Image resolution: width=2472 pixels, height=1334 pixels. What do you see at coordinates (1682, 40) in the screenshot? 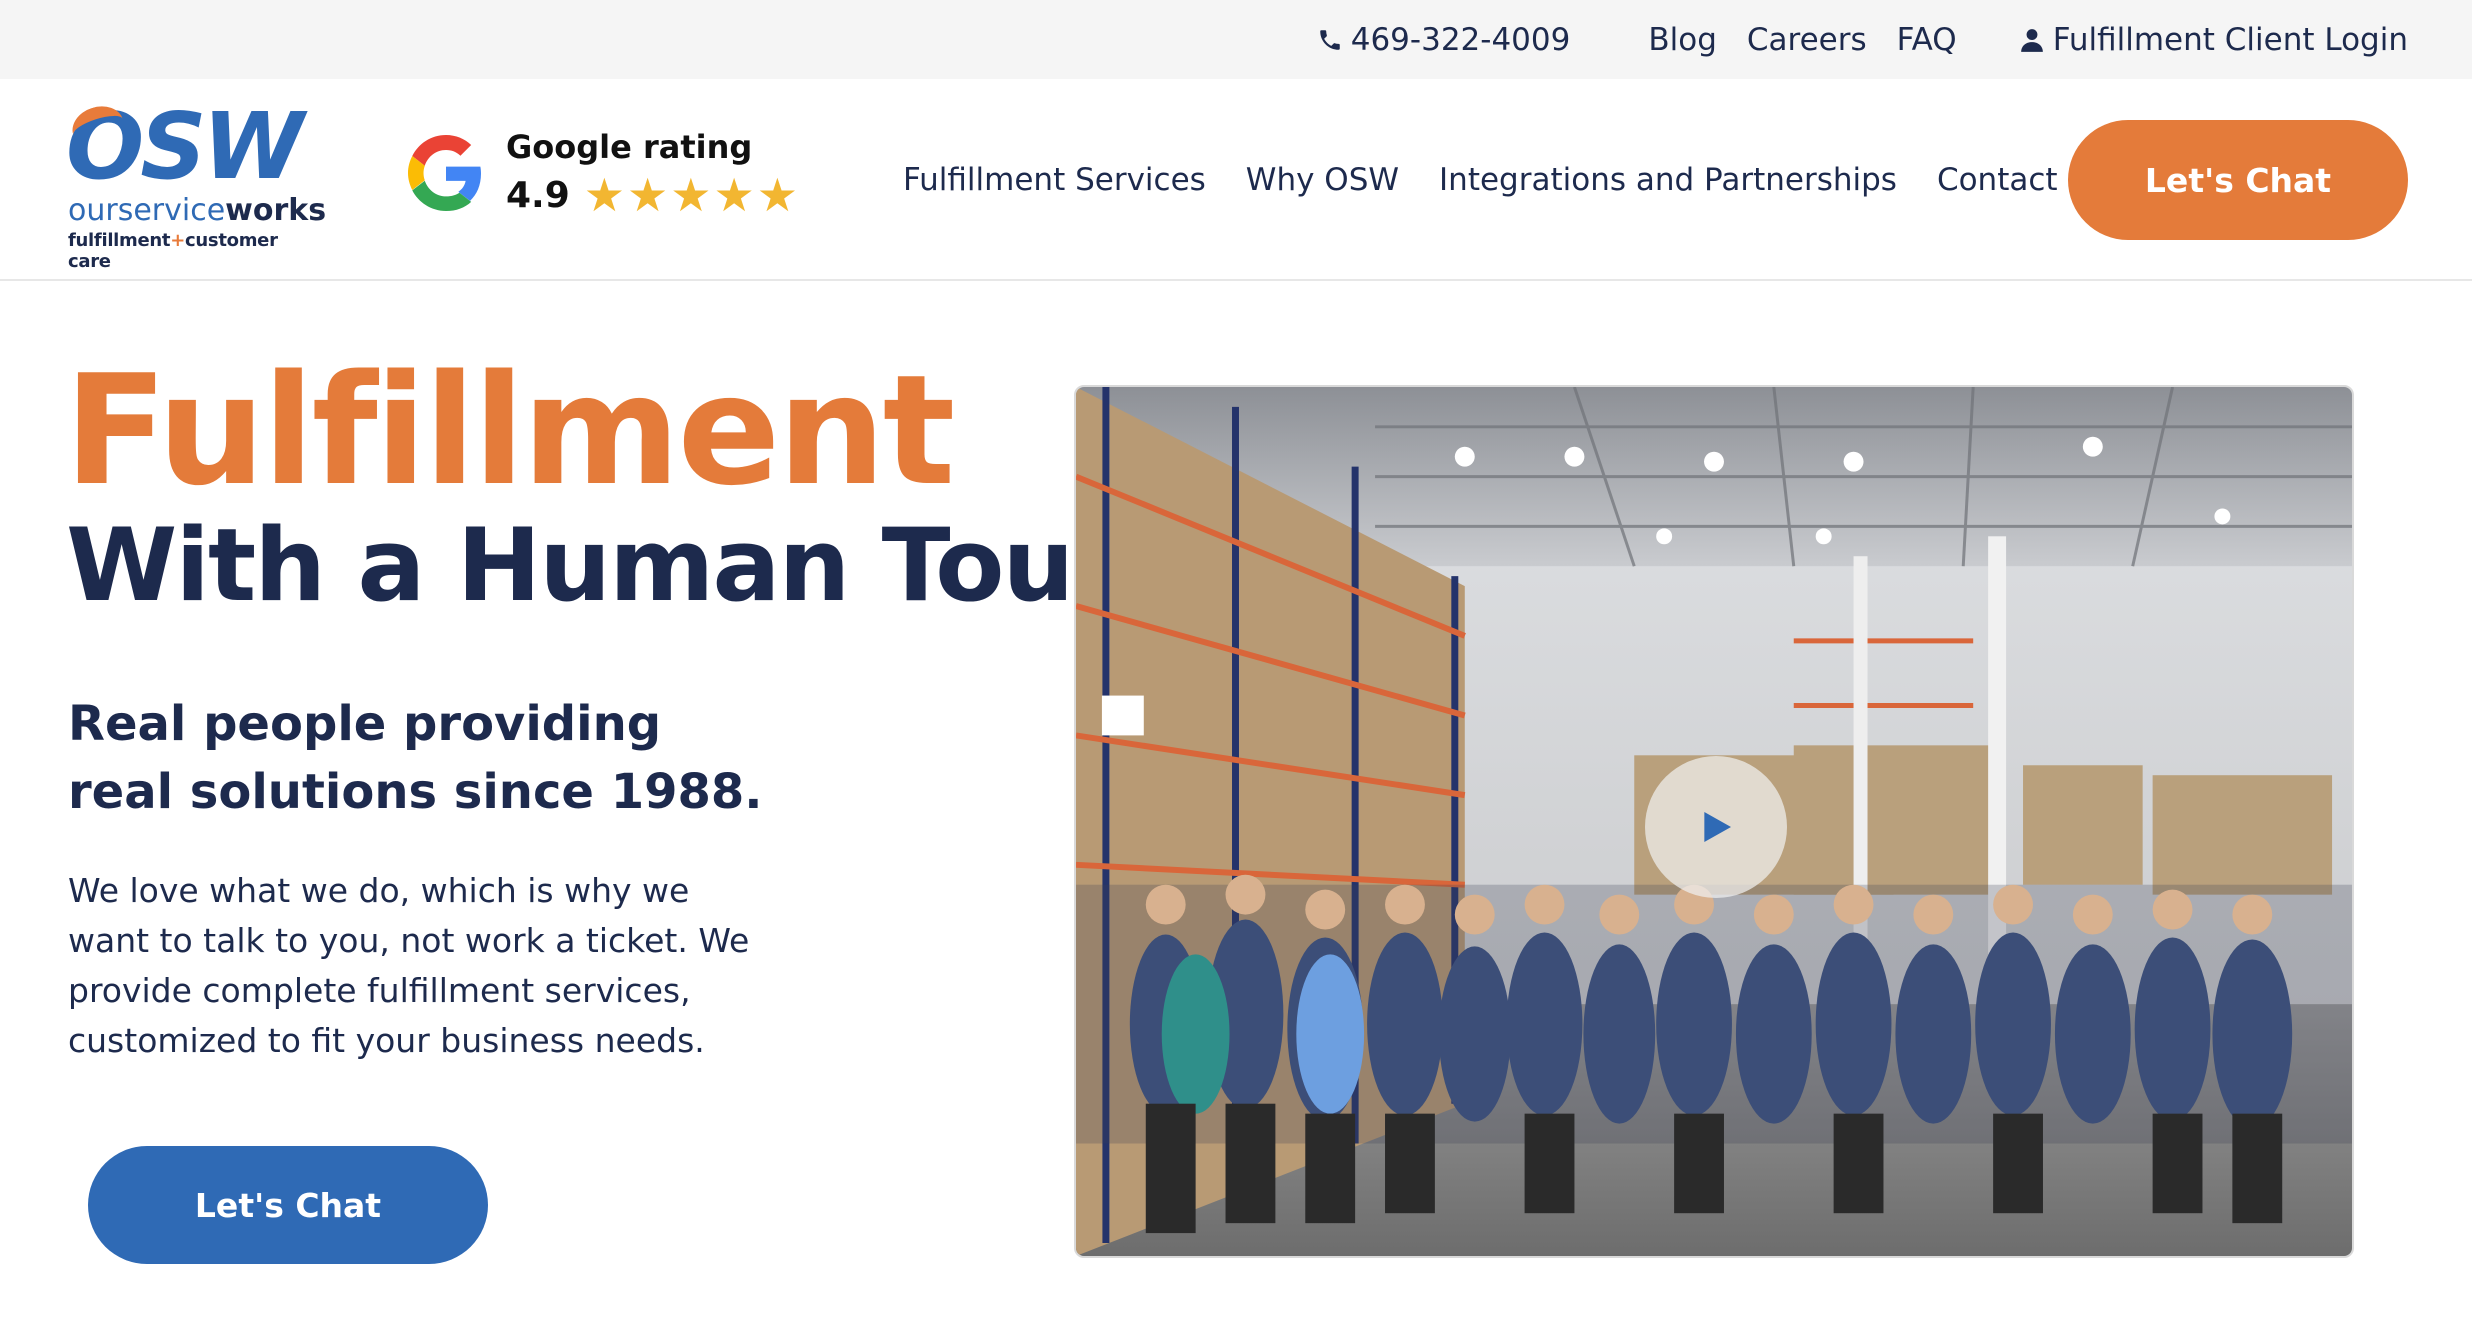
I see `blog-link: Blog` at bounding box center [1682, 40].